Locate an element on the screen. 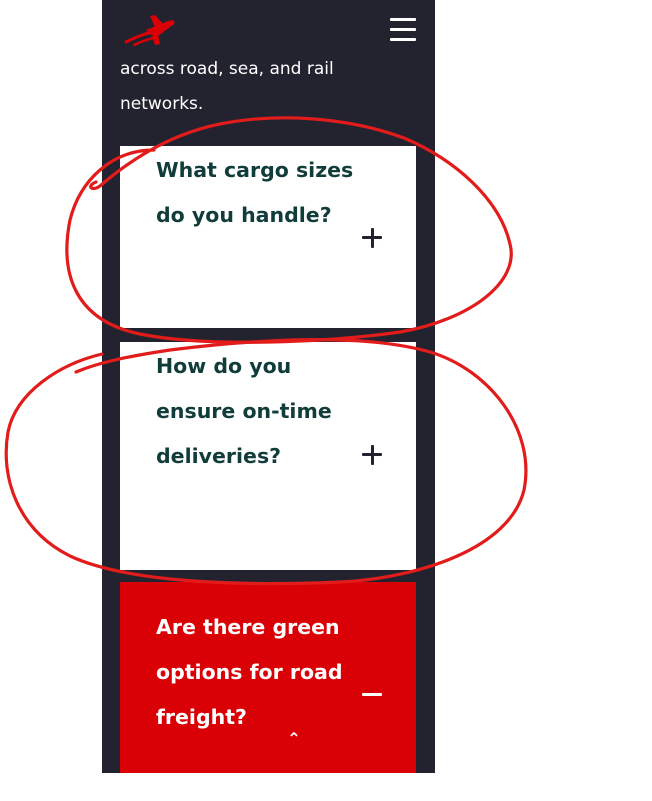 The width and height of the screenshot is (652, 801). faq-item: How do you ensure on-time deliveries? is located at coordinates (268, 456).